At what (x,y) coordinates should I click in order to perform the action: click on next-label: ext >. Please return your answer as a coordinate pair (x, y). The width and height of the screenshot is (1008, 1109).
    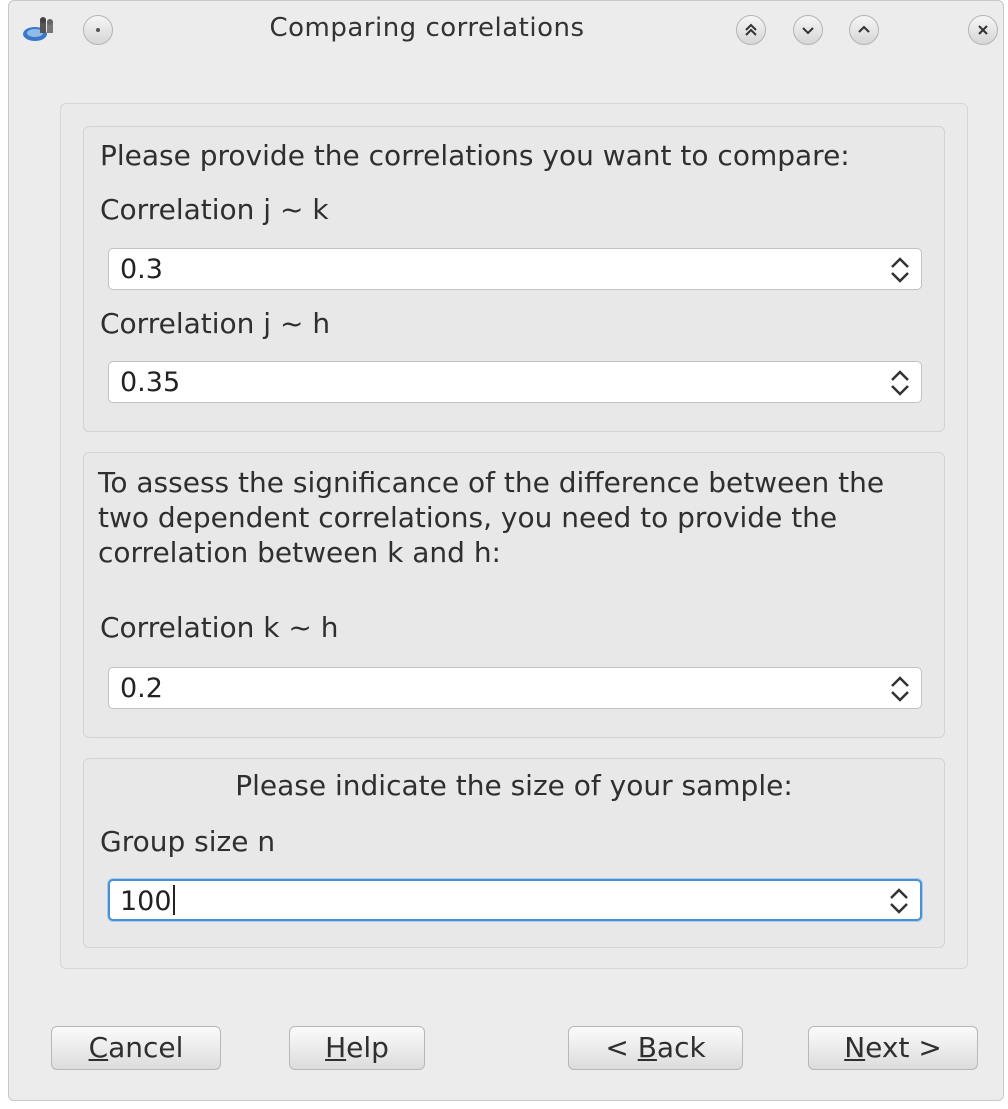
    Looking at the image, I should click on (903, 1047).